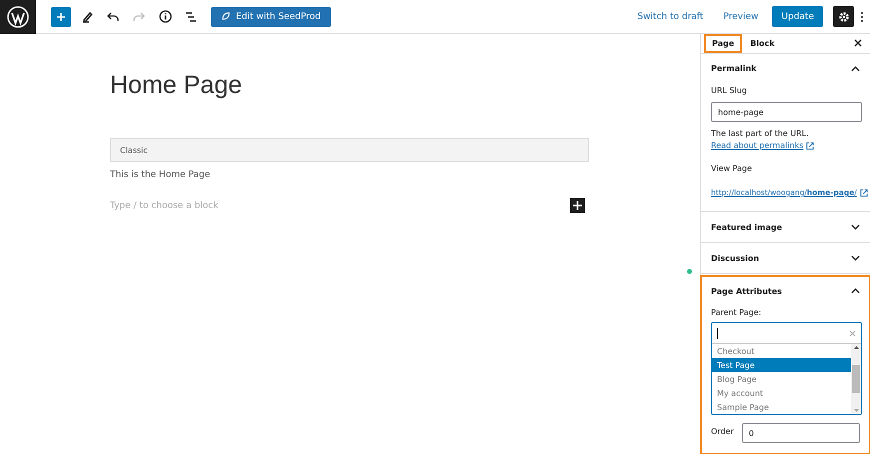 The height and width of the screenshot is (454, 870). What do you see at coordinates (729, 90) in the screenshot?
I see `field-label: URL Slug` at bounding box center [729, 90].